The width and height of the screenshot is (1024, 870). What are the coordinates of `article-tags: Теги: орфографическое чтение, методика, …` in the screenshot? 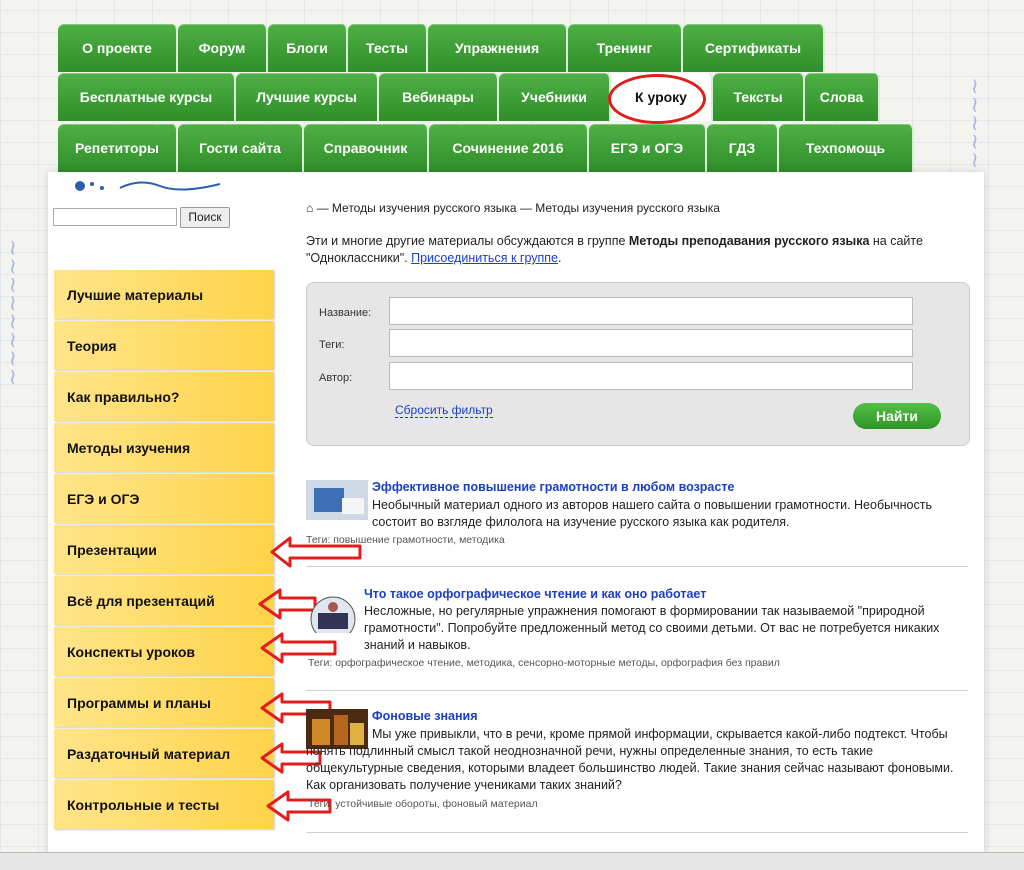 It's located at (544, 663).